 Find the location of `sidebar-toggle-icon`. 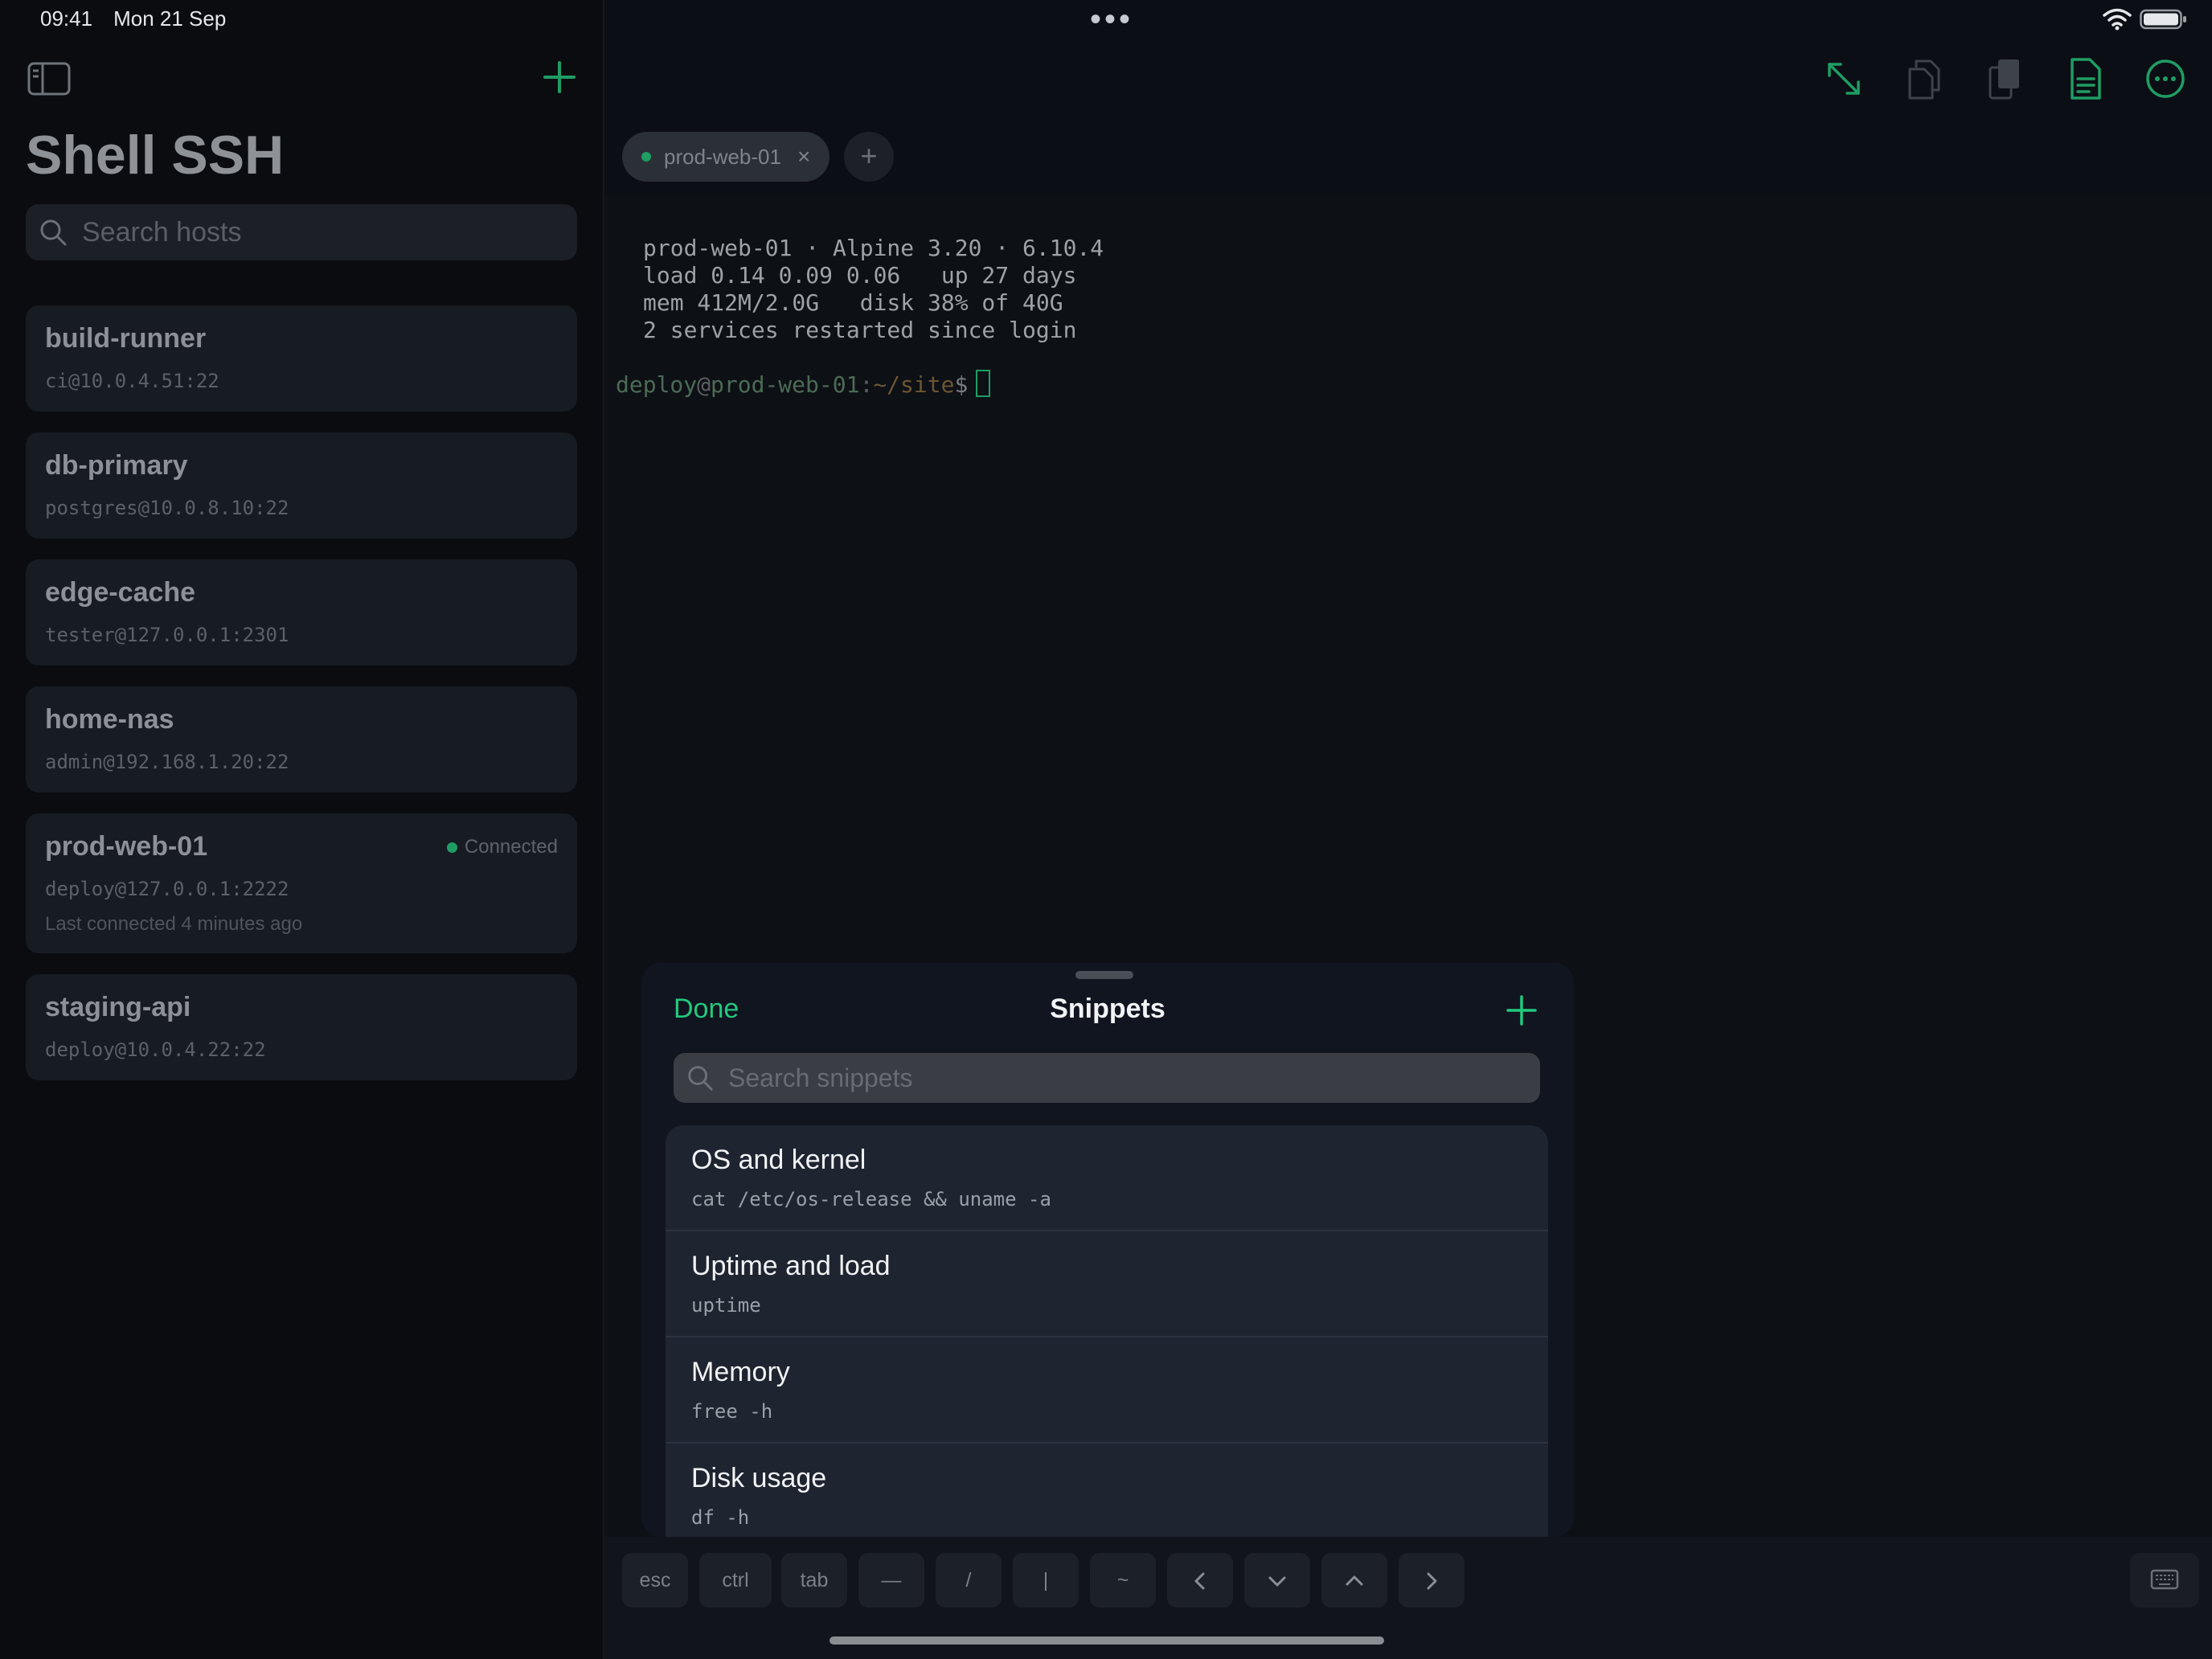

sidebar-toggle-icon is located at coordinates (49, 78).